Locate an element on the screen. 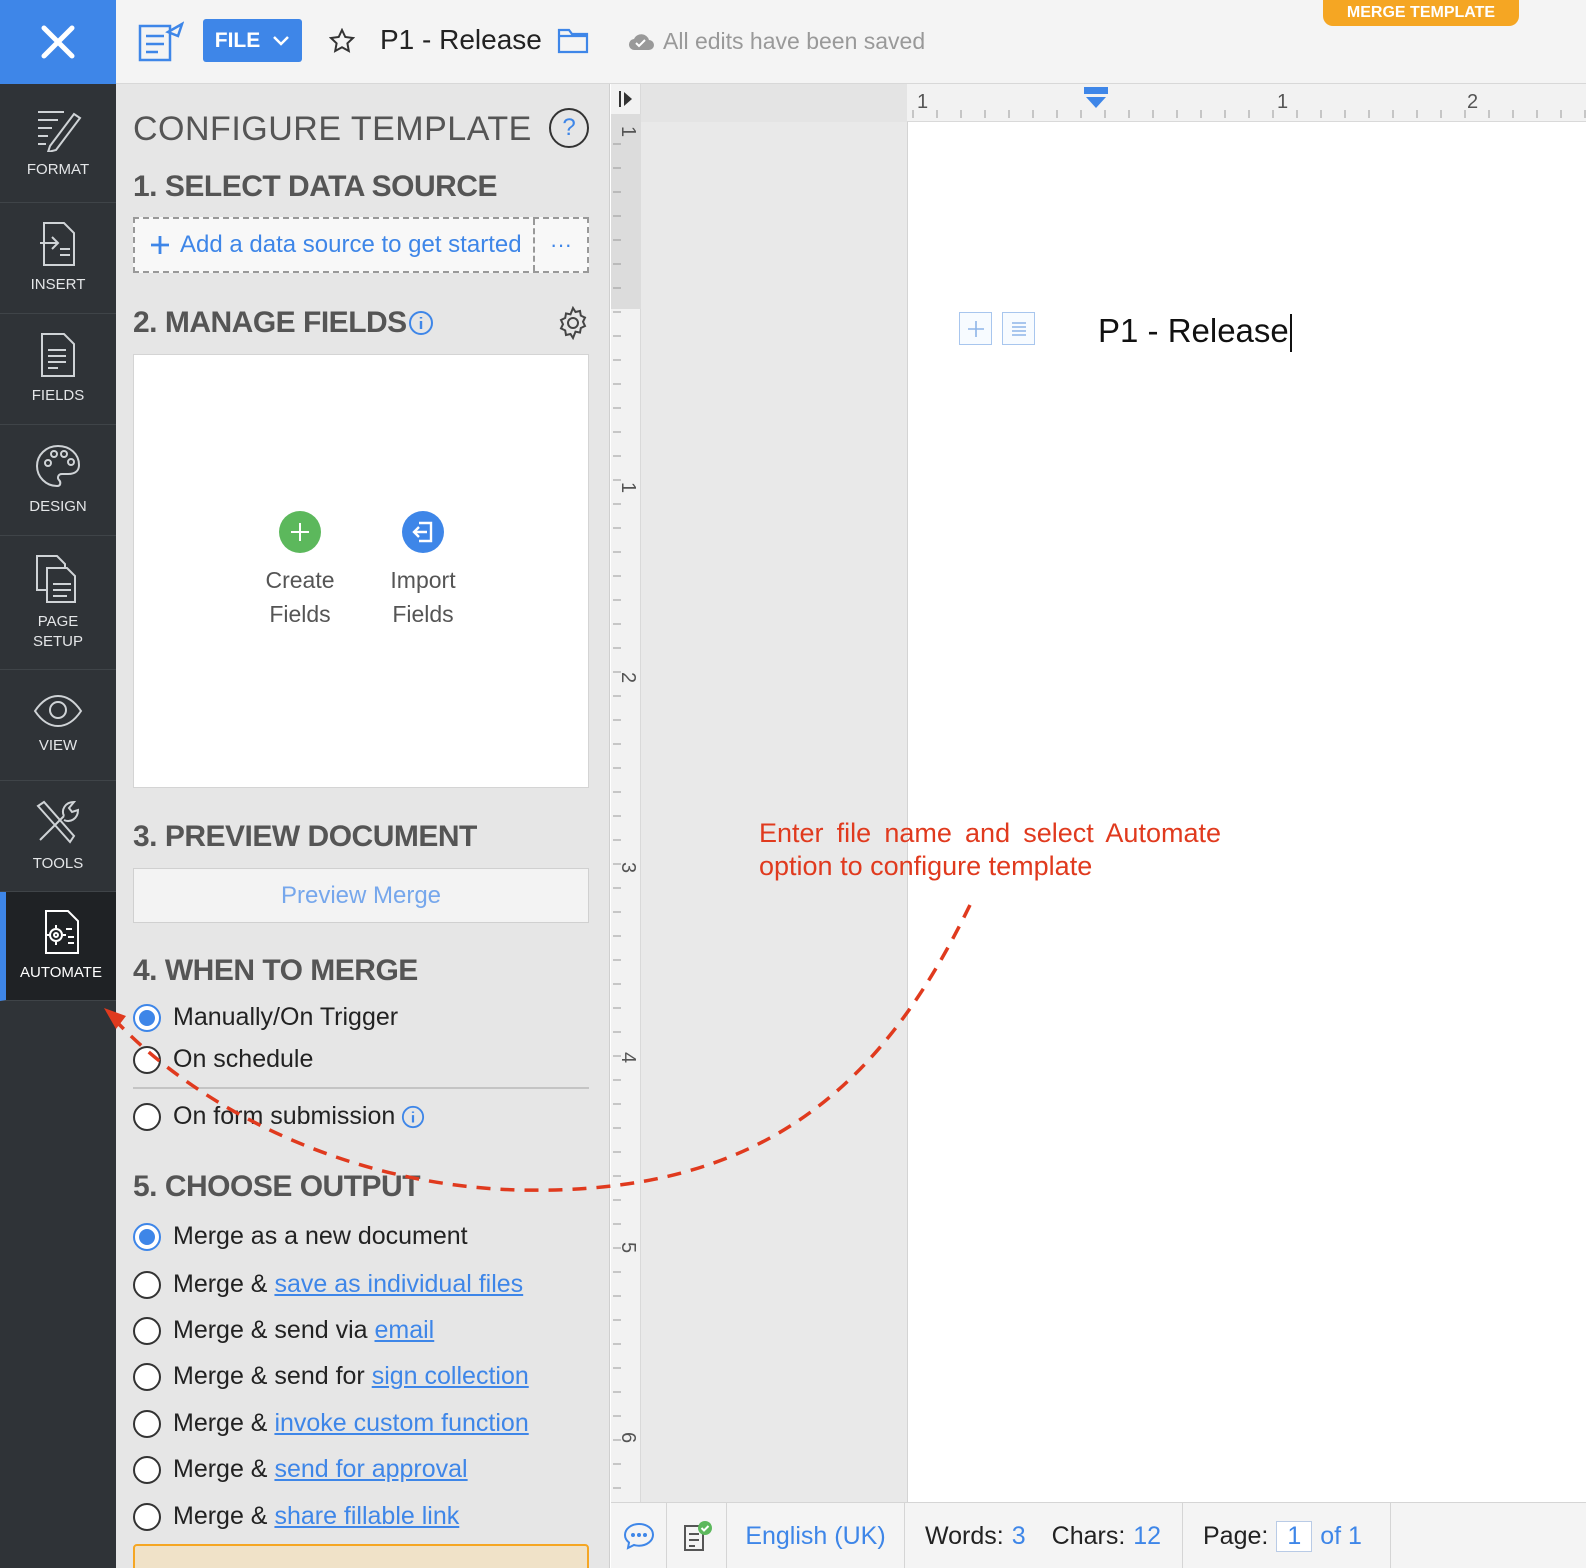 The height and width of the screenshot is (1568, 1586). sign-collection-link: sign collection is located at coordinates (450, 1376).